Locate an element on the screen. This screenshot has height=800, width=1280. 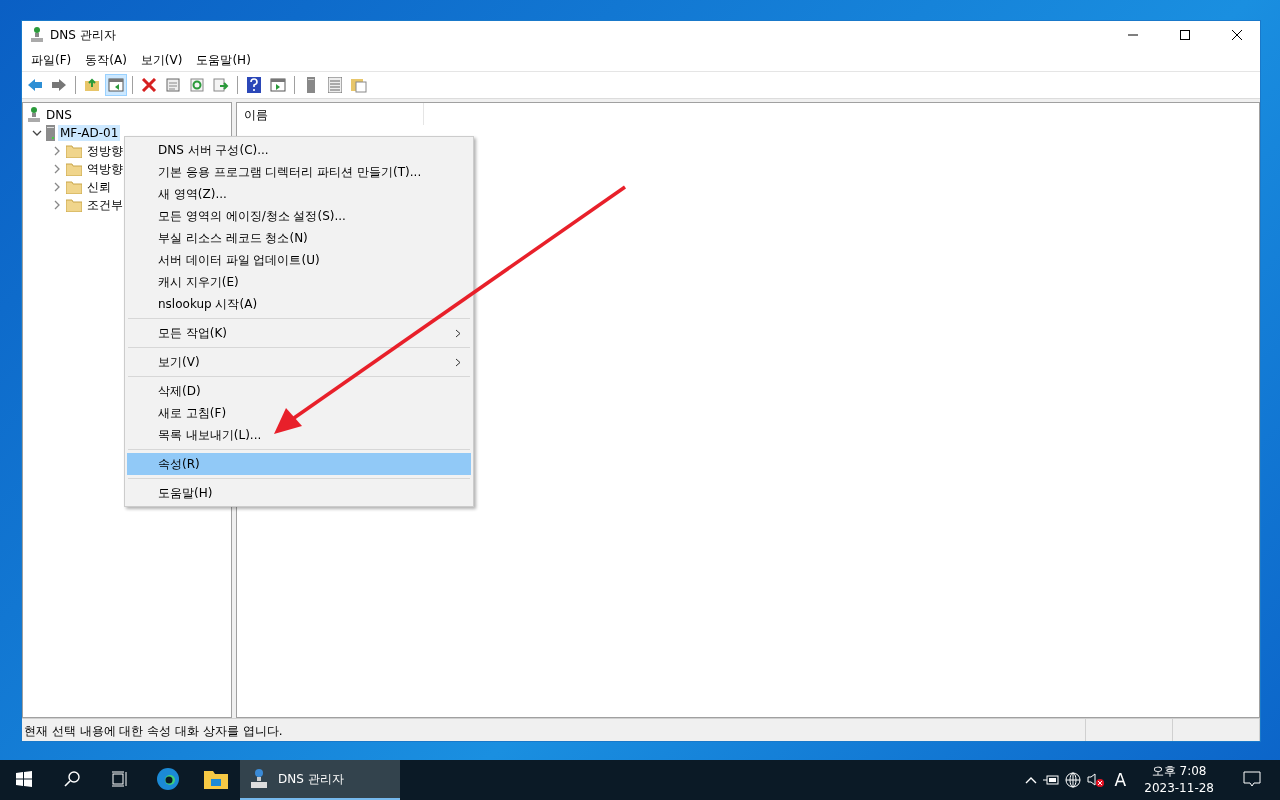
context-menu-item: 보기(V) is located at coordinates (299, 362).